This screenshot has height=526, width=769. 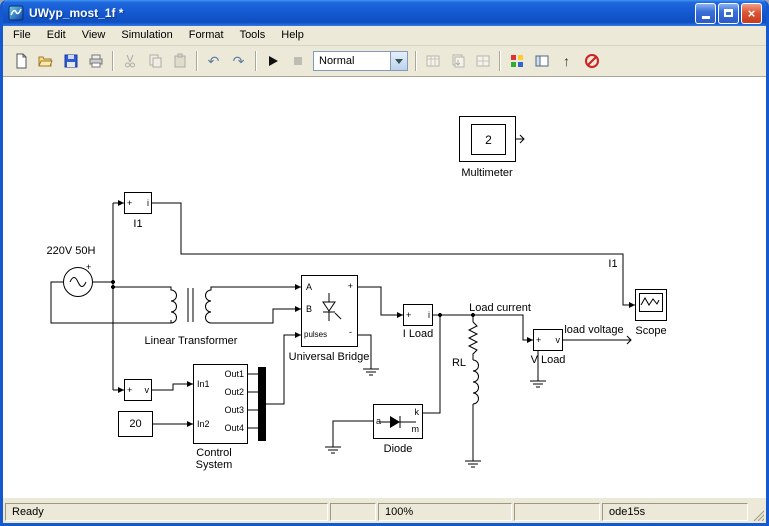 I want to click on minimize-button, so click(x=705, y=13).